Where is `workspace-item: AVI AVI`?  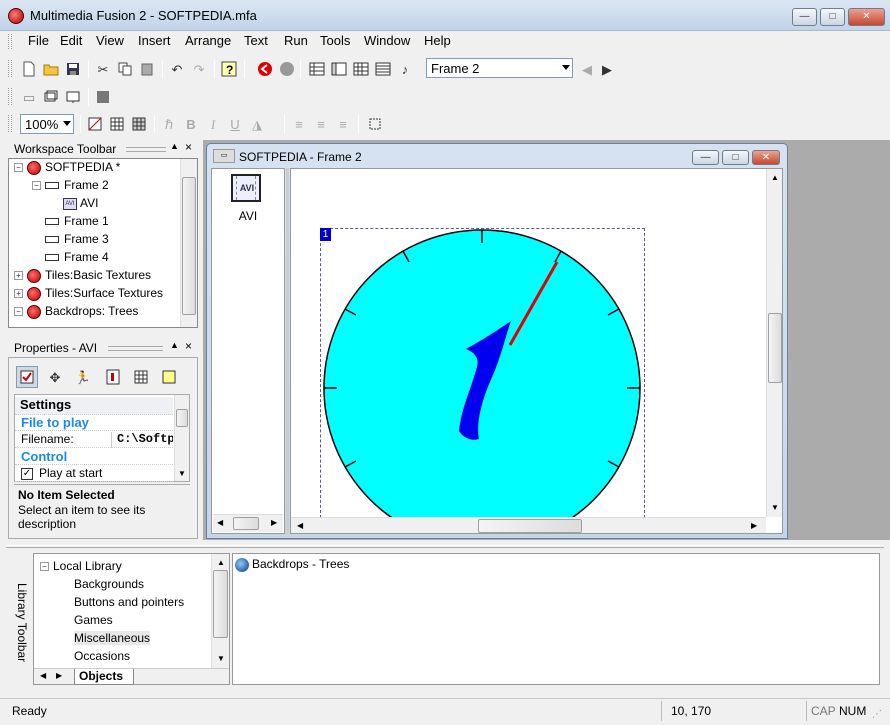
workspace-item: AVI AVI is located at coordinates (74, 203).